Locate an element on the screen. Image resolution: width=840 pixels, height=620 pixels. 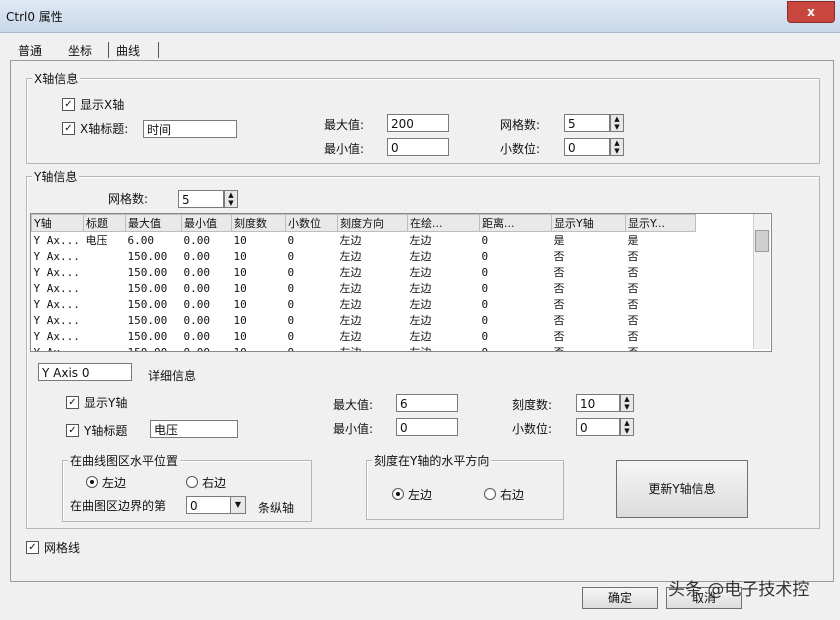
y-min-input: 0 is located at coordinates (427, 427).